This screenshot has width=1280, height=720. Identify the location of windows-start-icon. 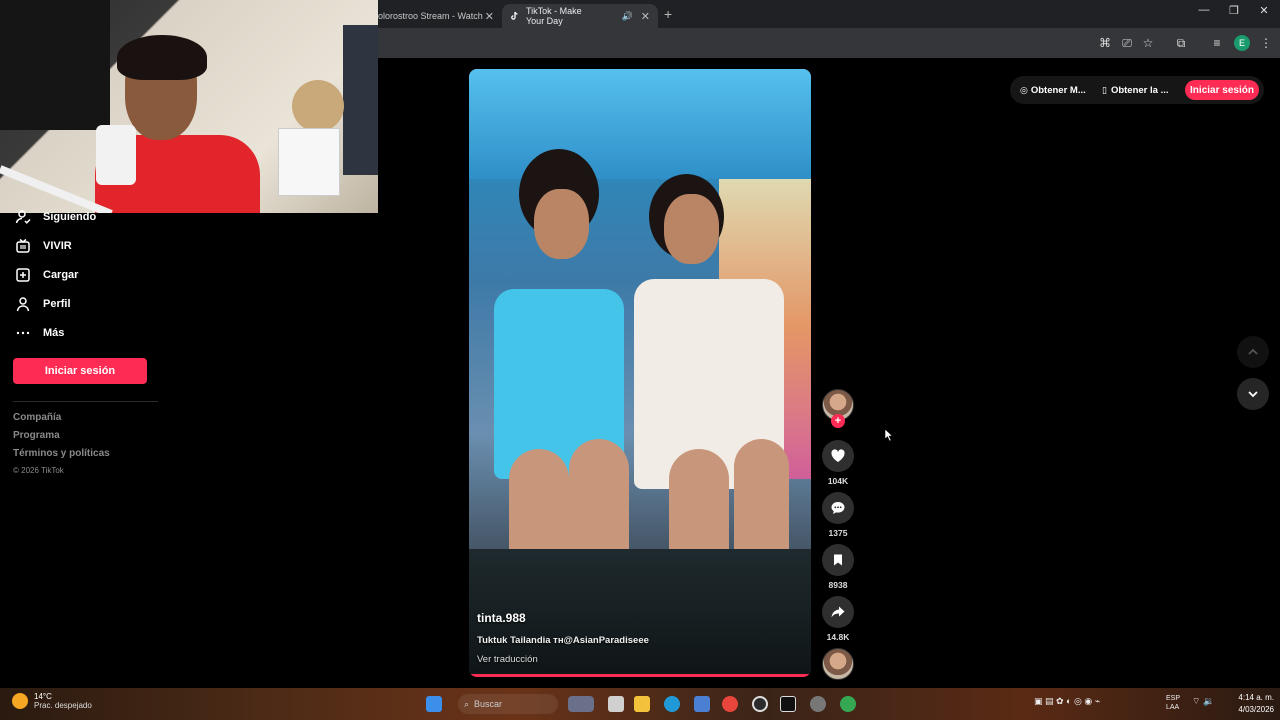
(434, 704).